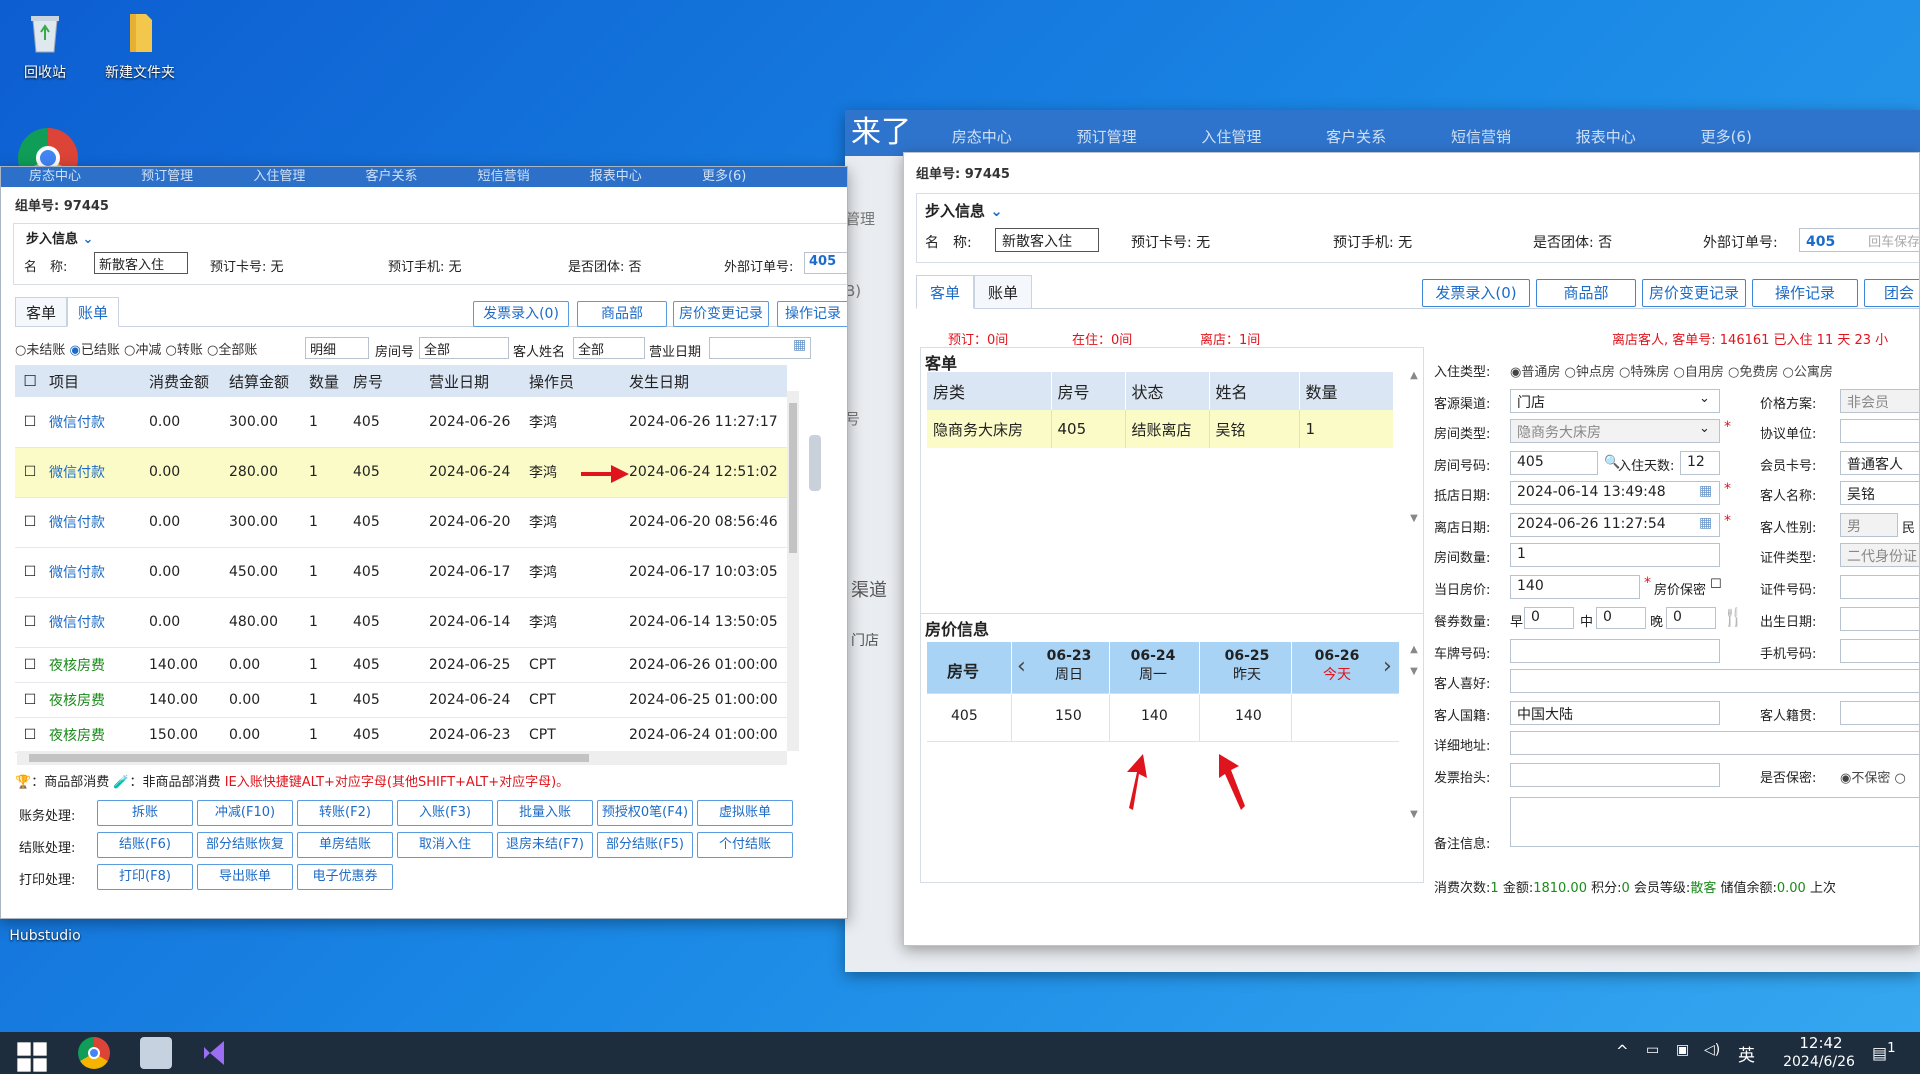 Image resolution: width=1920 pixels, height=1074 pixels. Describe the element at coordinates (1621, 618) in the screenshot. I see `meal-lunch-select: 0` at that location.